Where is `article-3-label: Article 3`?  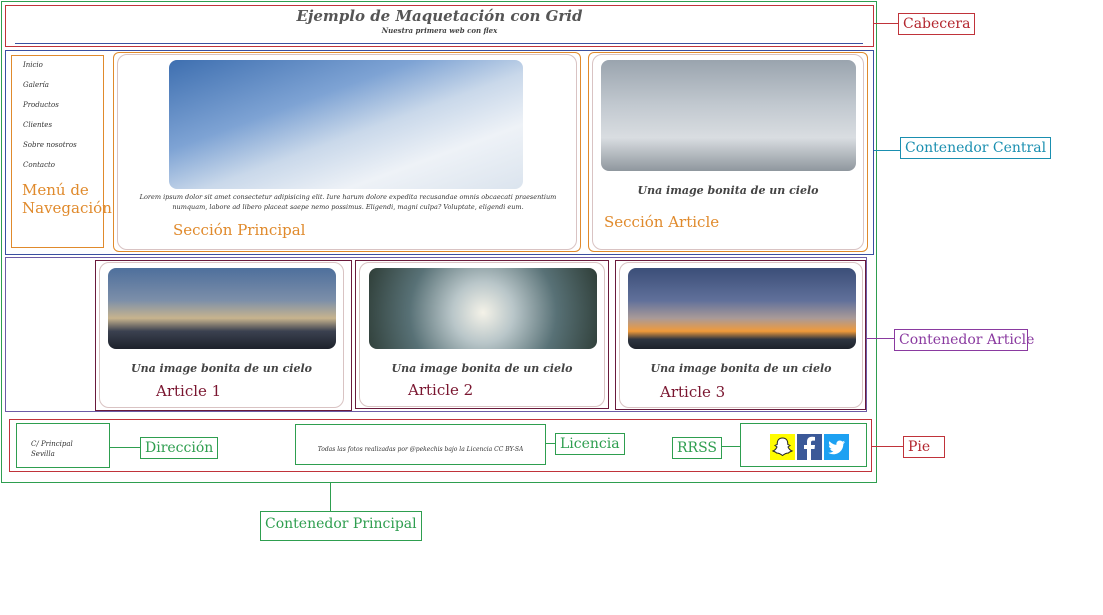 article-3-label: Article 3 is located at coordinates (693, 392).